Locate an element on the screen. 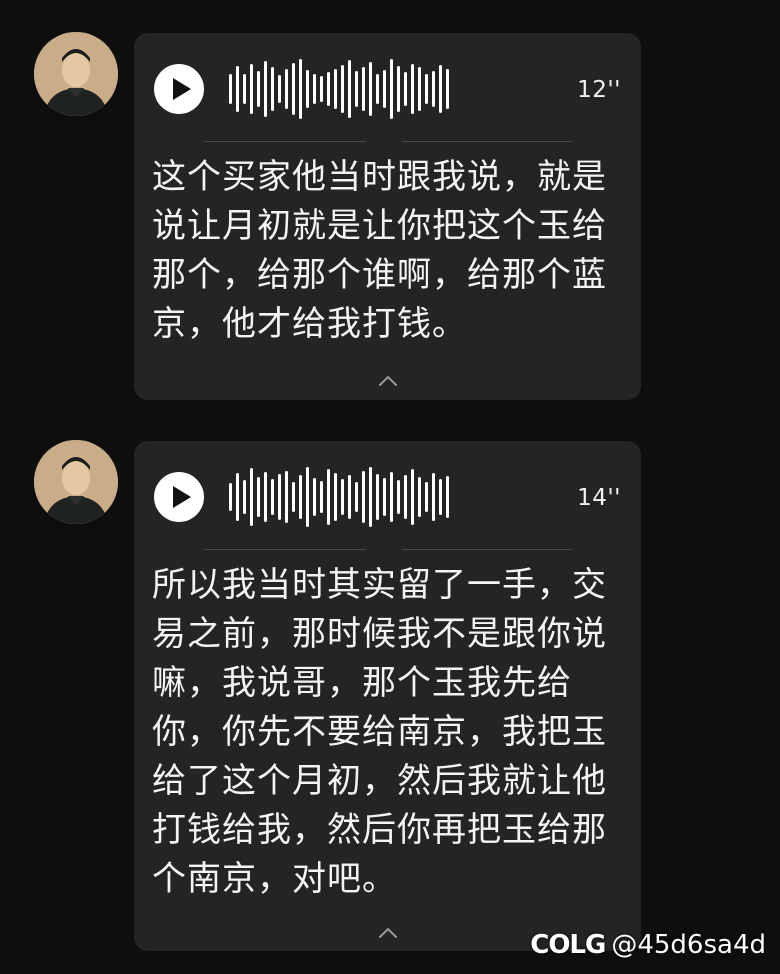 This screenshot has height=974, width=780. watermark-handle: @45d6sa4d is located at coordinates (688, 945).